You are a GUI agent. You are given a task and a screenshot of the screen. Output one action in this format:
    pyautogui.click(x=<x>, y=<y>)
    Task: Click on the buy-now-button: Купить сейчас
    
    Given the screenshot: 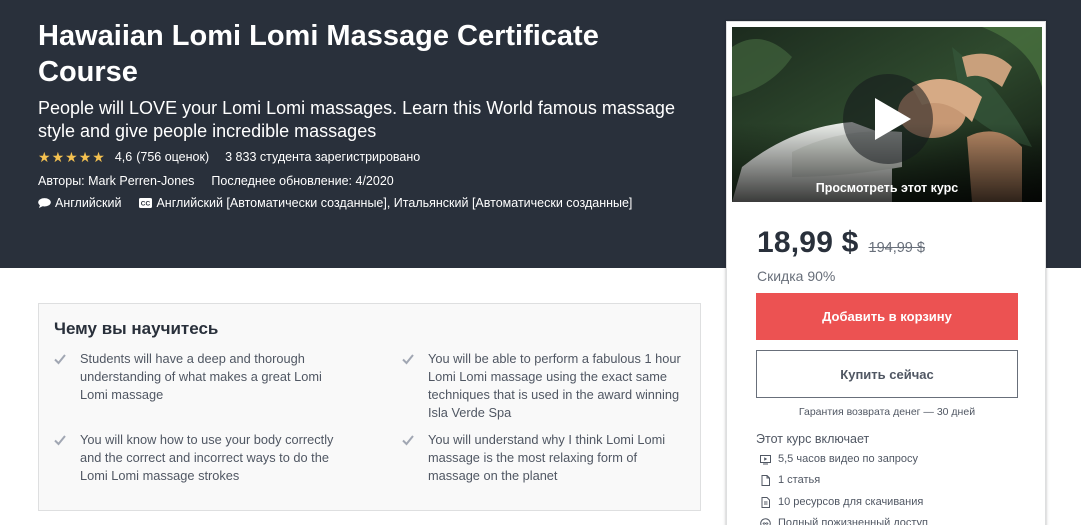 What is the action you would take?
    pyautogui.click(x=887, y=374)
    